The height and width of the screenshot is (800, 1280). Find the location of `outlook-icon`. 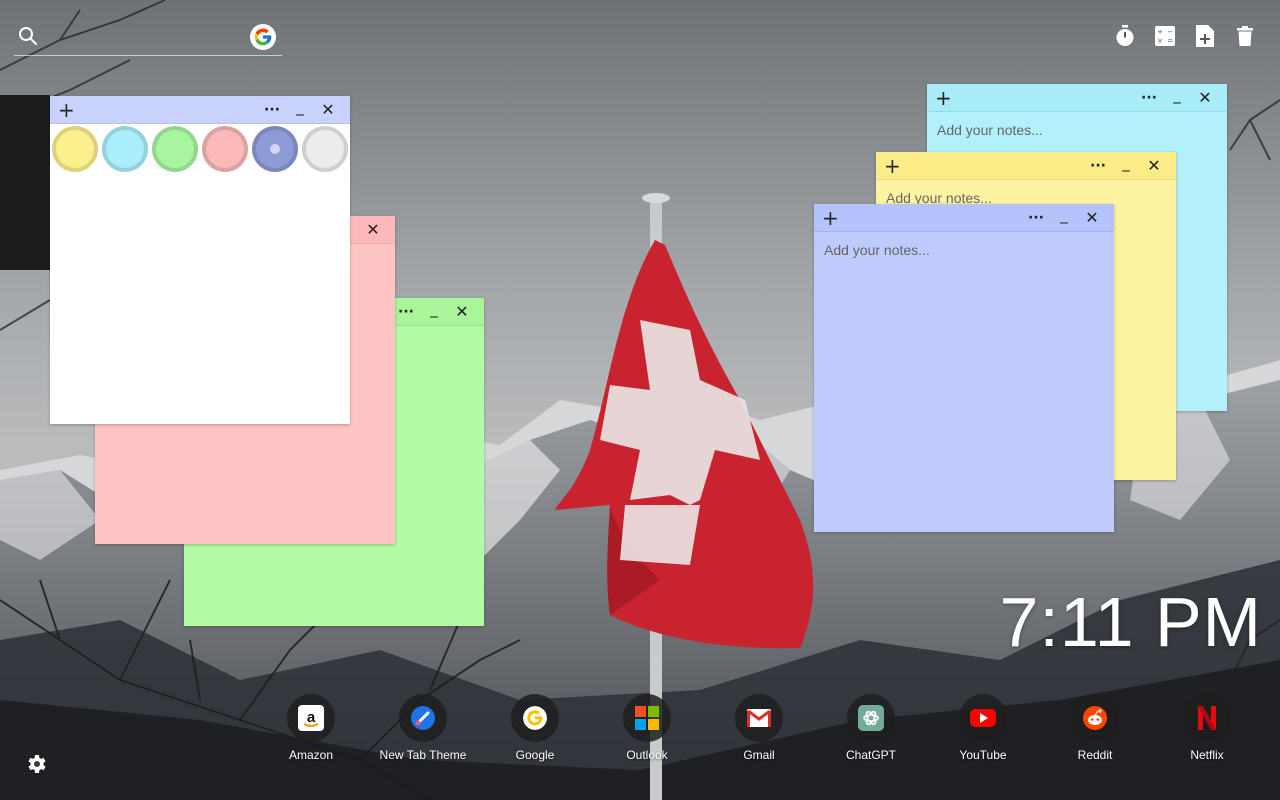

outlook-icon is located at coordinates (647, 718).